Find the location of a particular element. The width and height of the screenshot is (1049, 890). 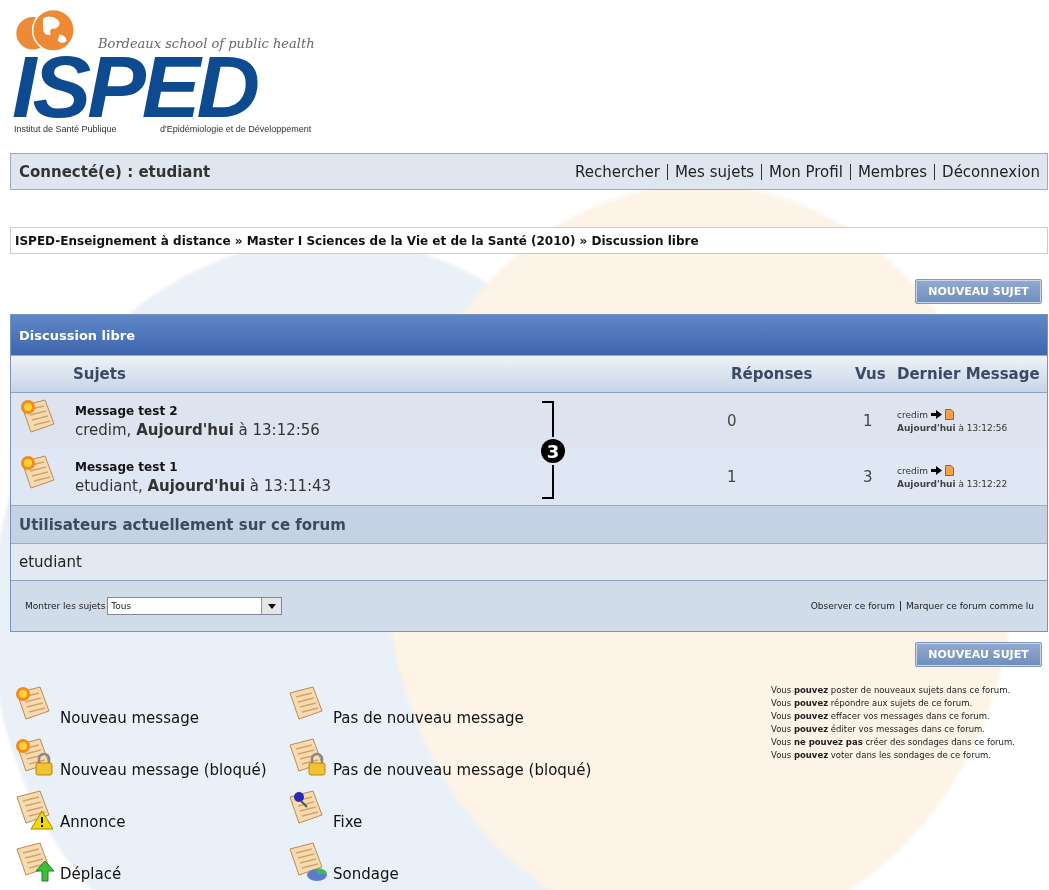

legend-label: Nouveau message (bloqué) is located at coordinates (163, 770).